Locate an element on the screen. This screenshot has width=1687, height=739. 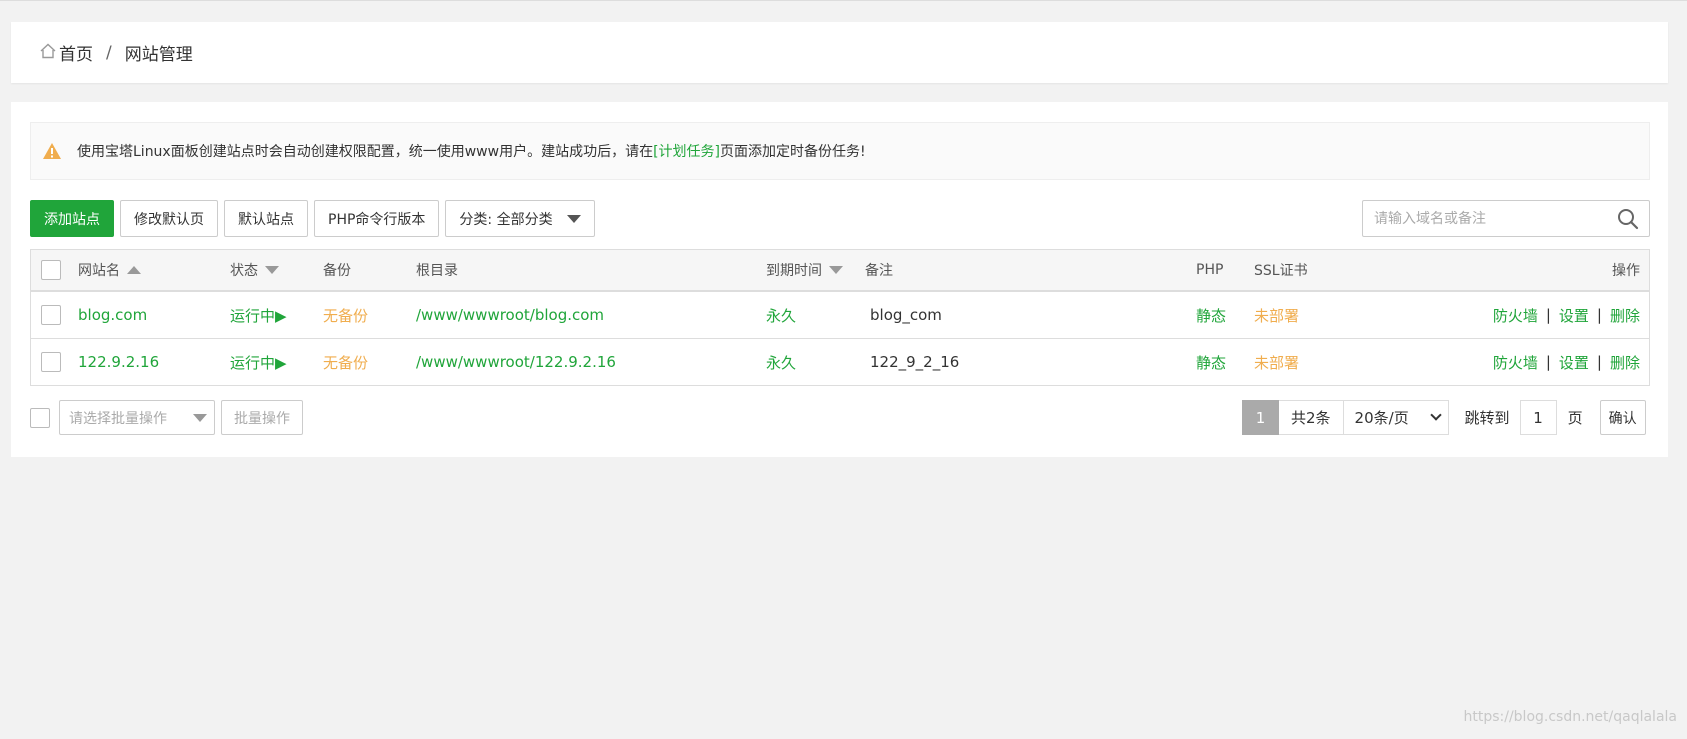
current-page: 1 is located at coordinates (1260, 417).